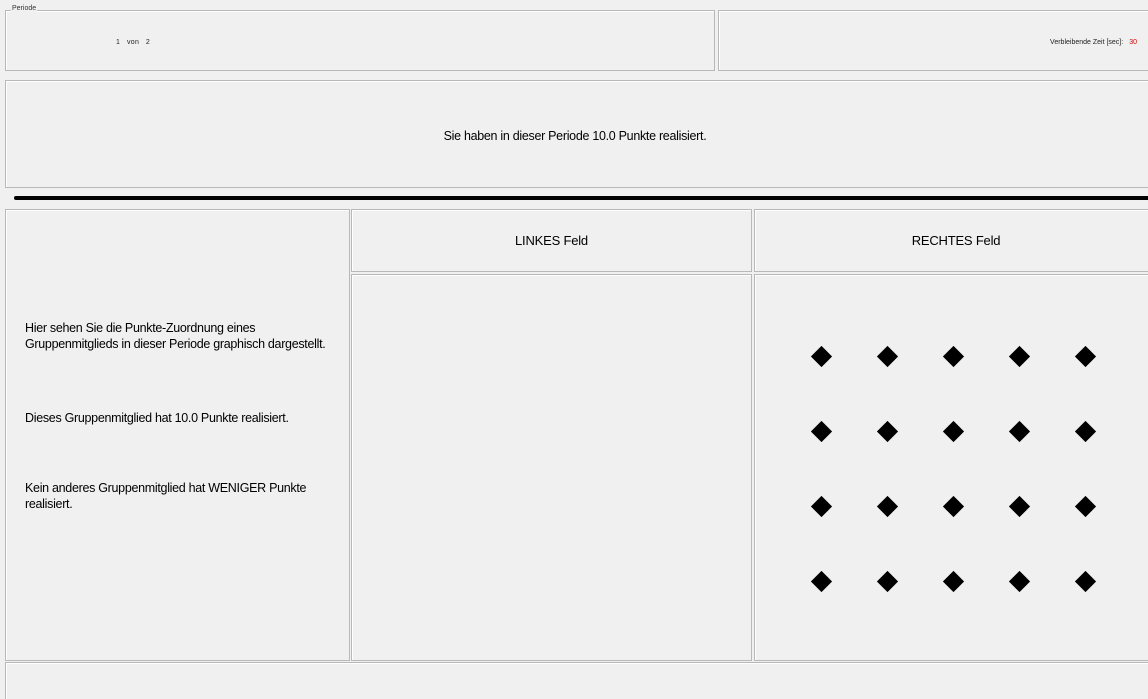 The height and width of the screenshot is (699, 1148). Describe the element at coordinates (576, 680) in the screenshot. I see `bottom-panel` at that location.